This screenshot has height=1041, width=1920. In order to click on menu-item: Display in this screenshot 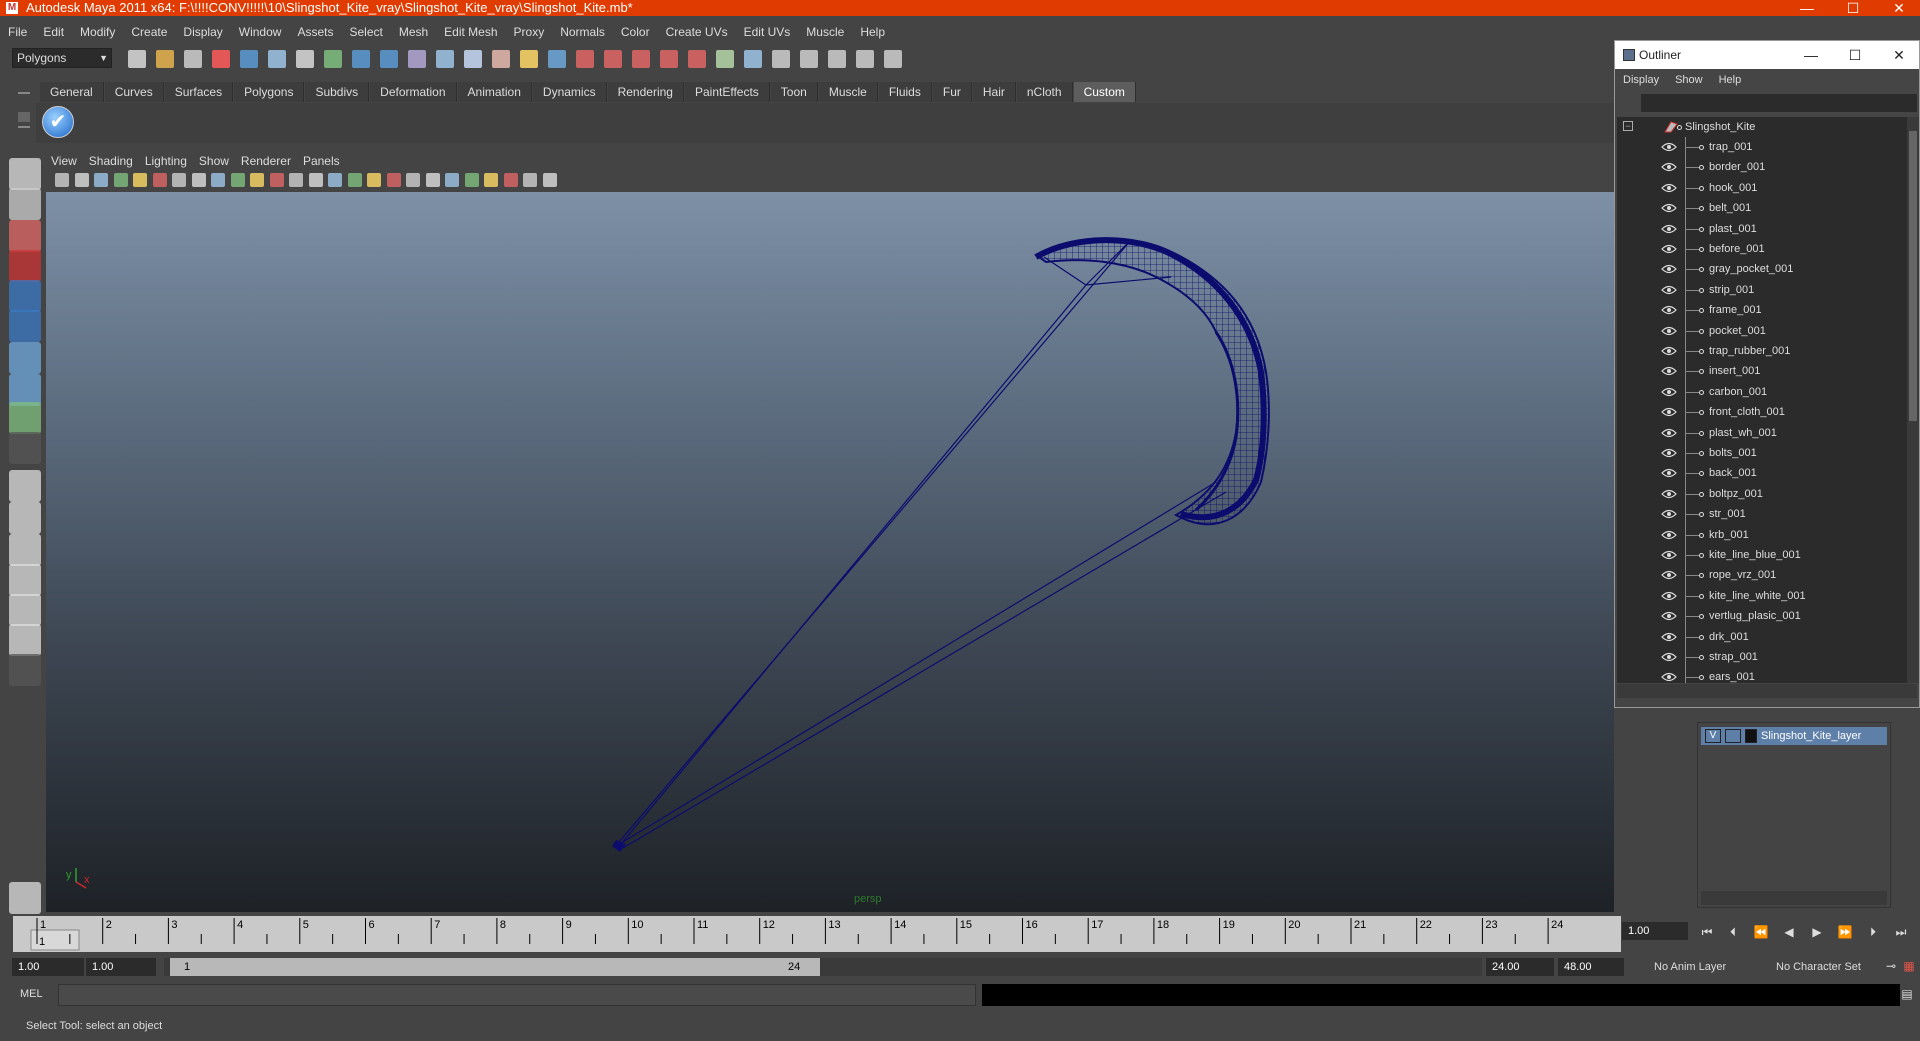, I will do `click(202, 32)`.